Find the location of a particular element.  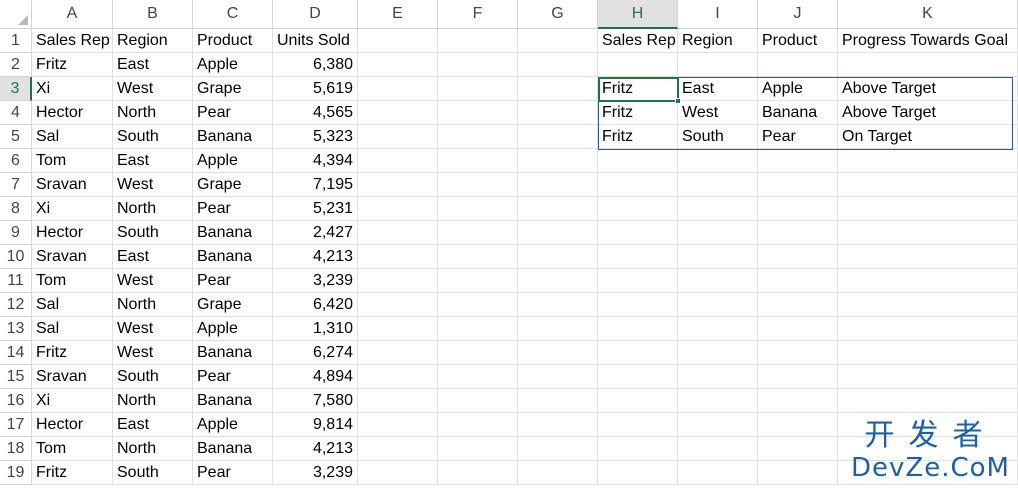

cell-d12: 6,420 is located at coordinates (315, 305).